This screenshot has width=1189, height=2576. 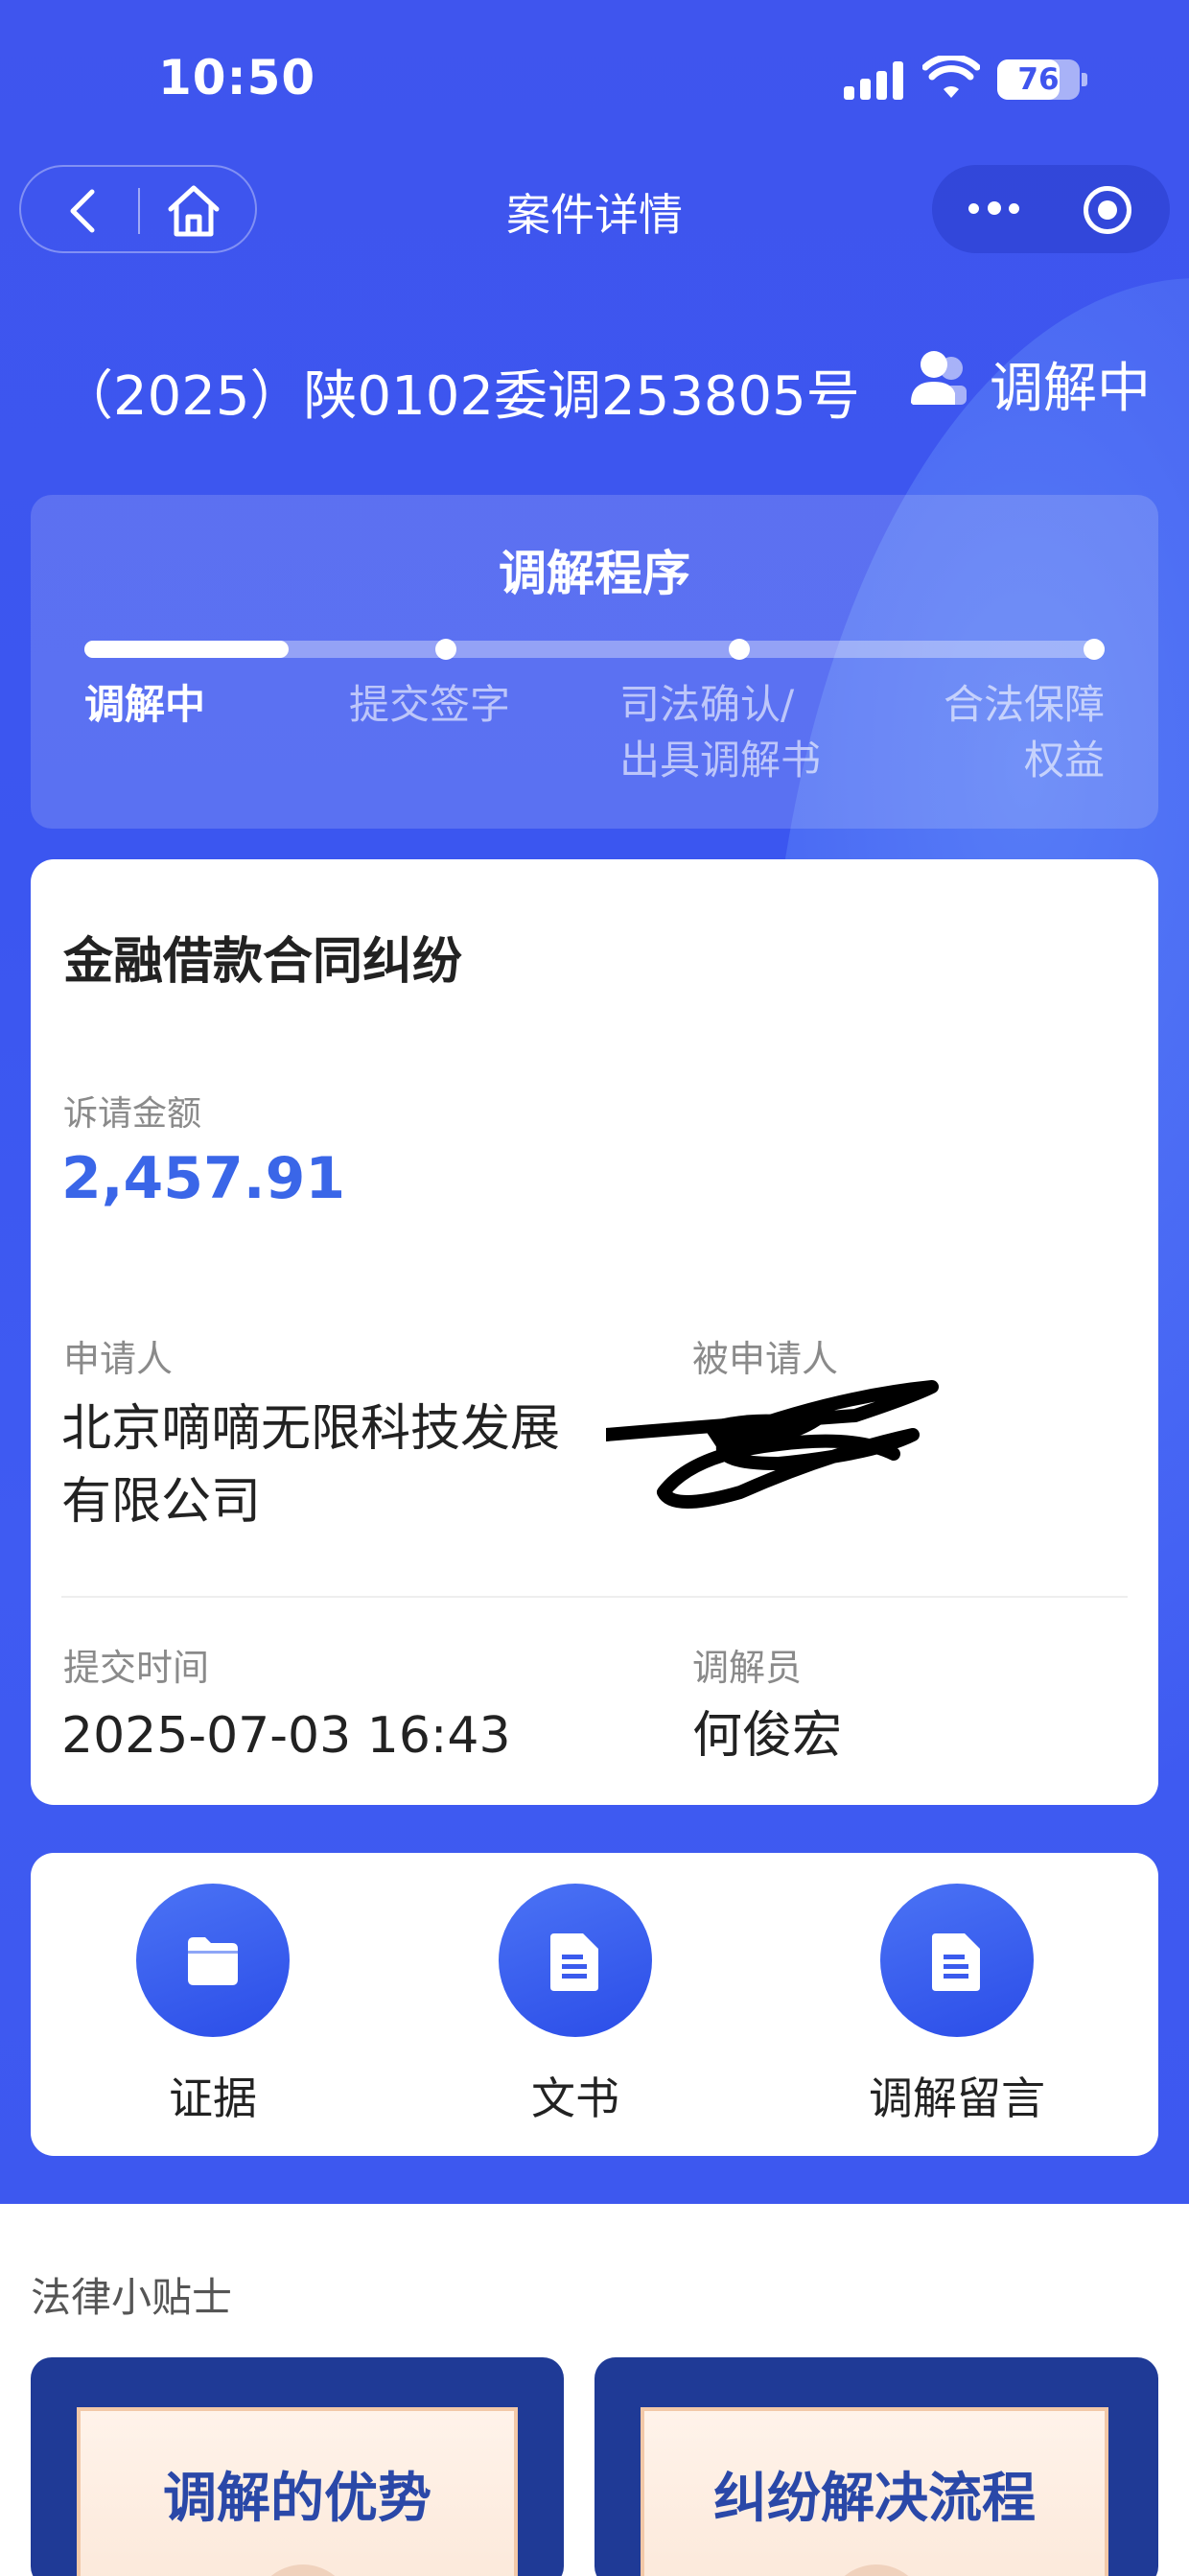 I want to click on back-icon, so click(x=83, y=211).